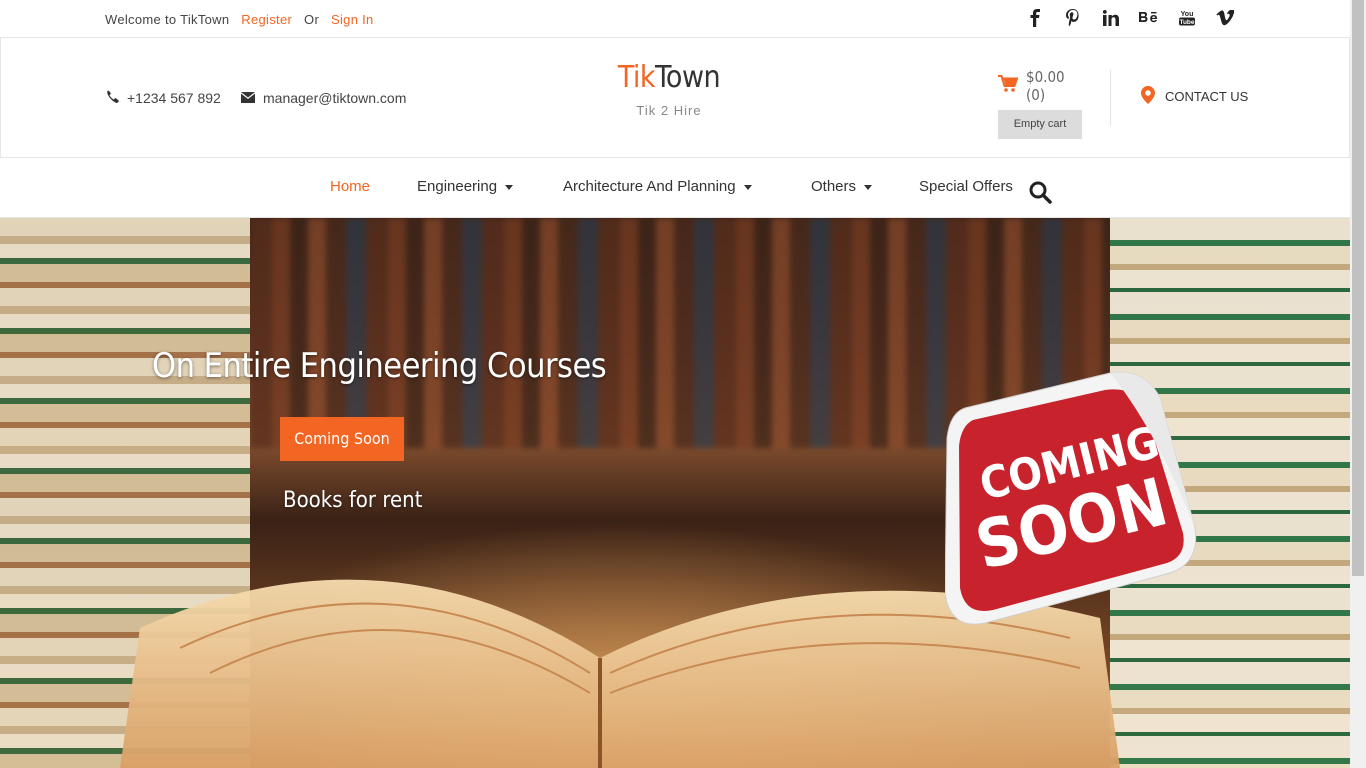 This screenshot has width=1366, height=768. I want to click on register-link: Register, so click(266, 19).